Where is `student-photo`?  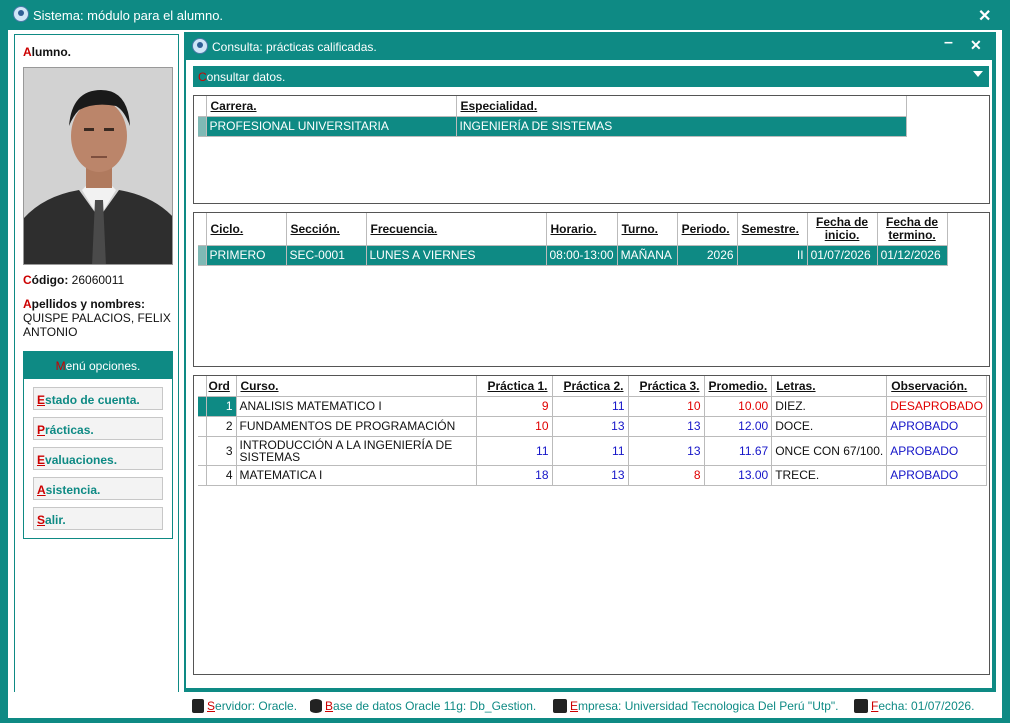
student-photo is located at coordinates (98, 166).